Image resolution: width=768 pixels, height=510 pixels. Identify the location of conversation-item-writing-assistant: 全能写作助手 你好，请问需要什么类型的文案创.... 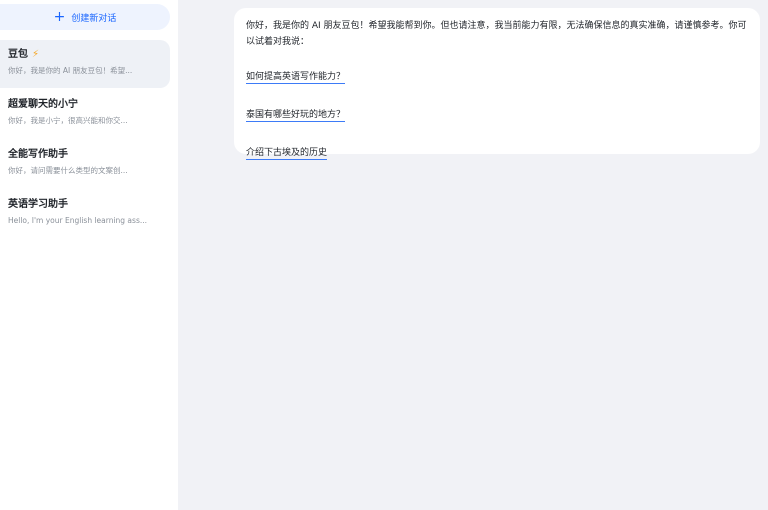
(85, 164).